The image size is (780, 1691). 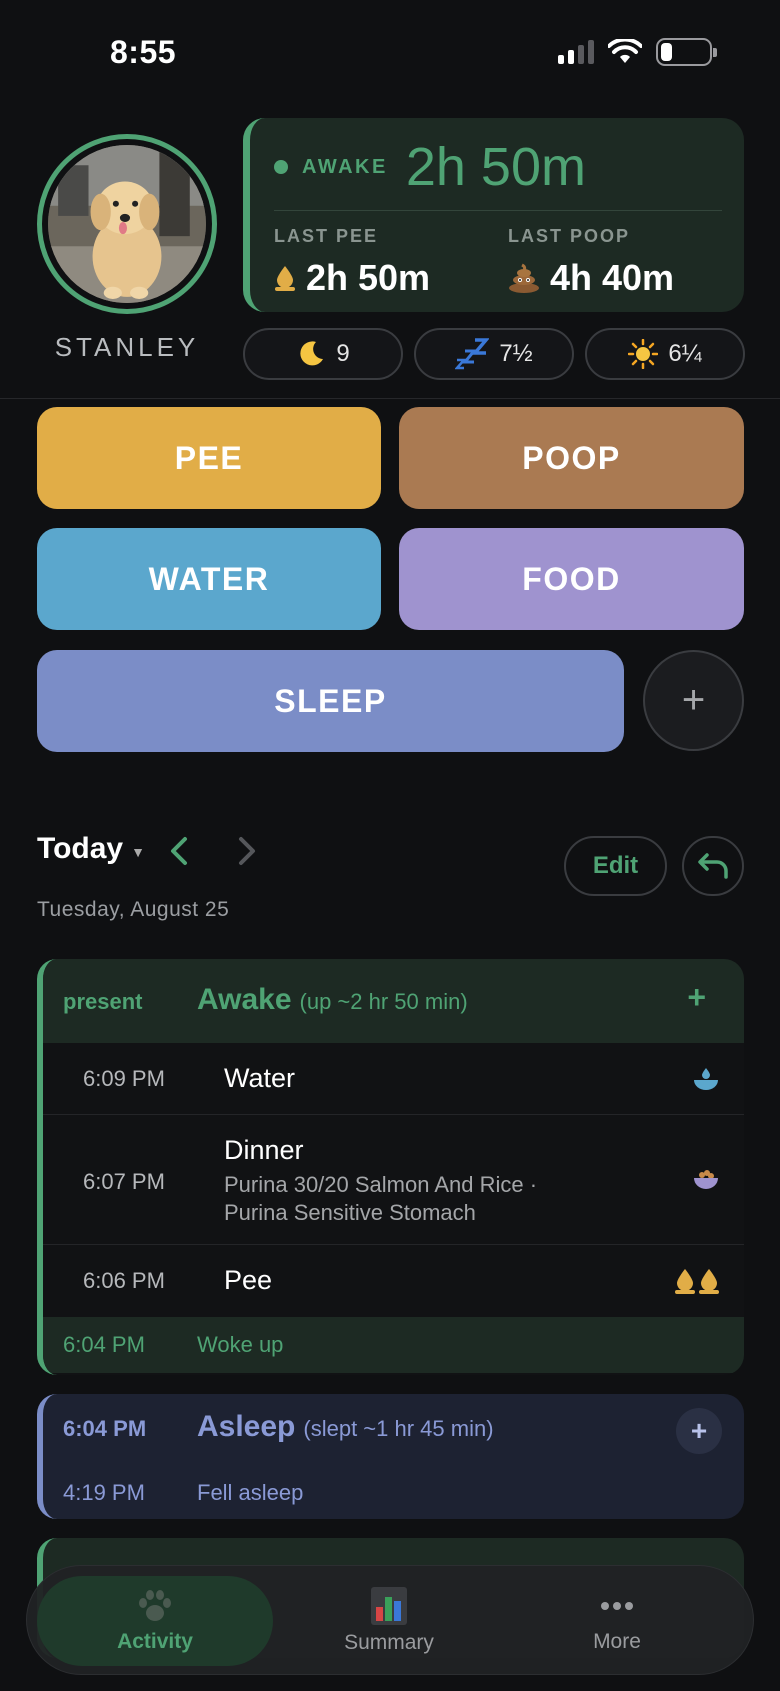 I want to click on night-count-pill: 9, so click(x=323, y=354).